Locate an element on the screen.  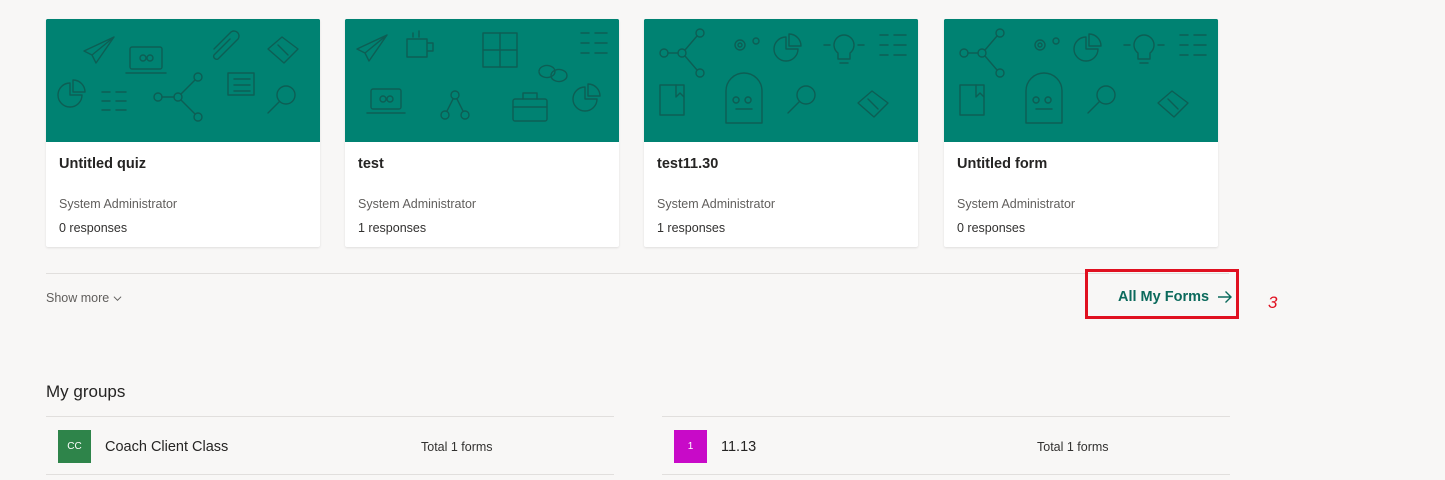
group-avatar: CC is located at coordinates (74, 446).